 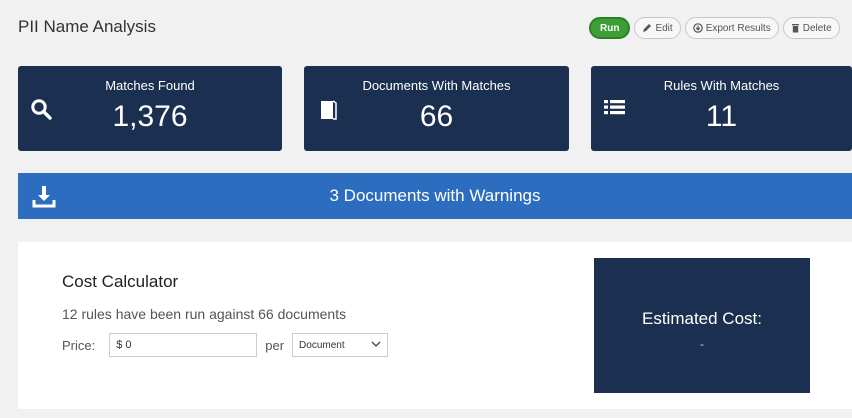 I want to click on pencil-icon, so click(x=647, y=28).